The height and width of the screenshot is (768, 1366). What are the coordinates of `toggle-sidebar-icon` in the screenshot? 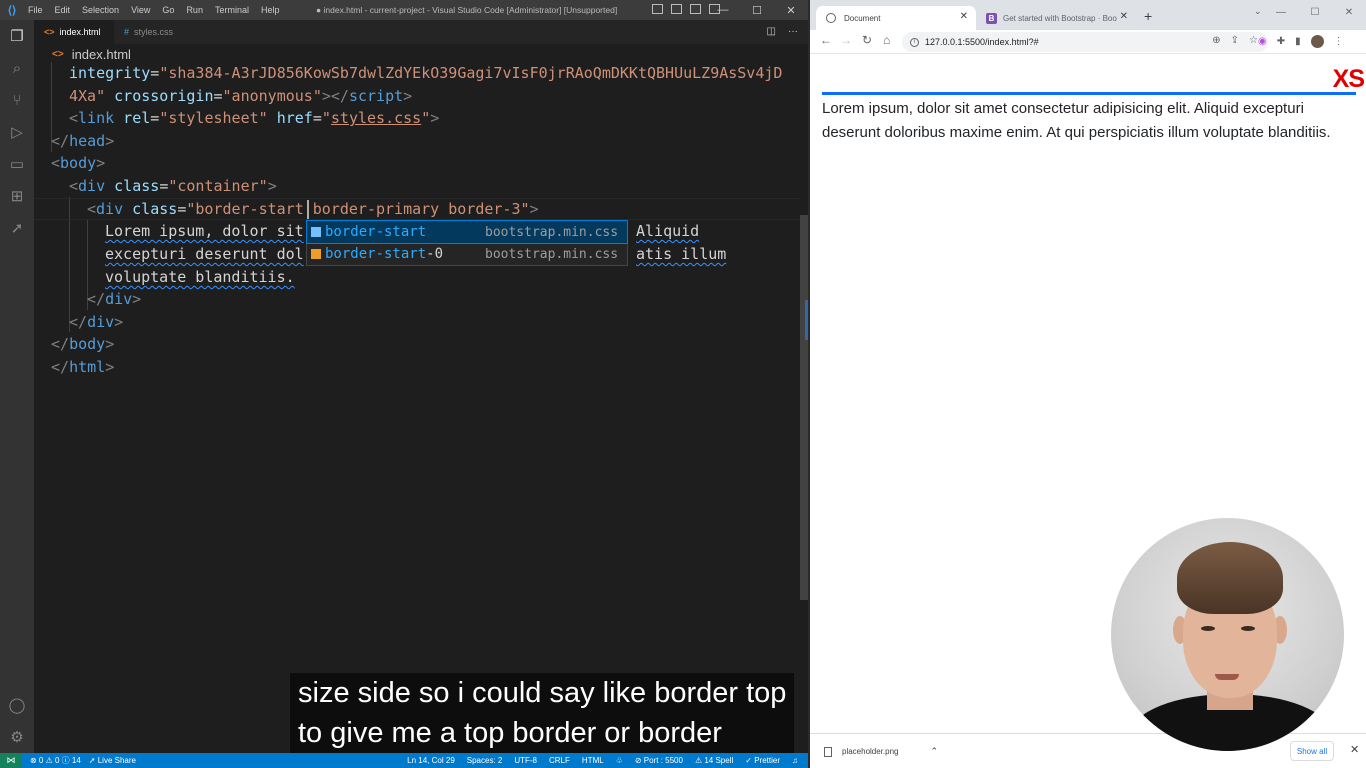 It's located at (657, 9).